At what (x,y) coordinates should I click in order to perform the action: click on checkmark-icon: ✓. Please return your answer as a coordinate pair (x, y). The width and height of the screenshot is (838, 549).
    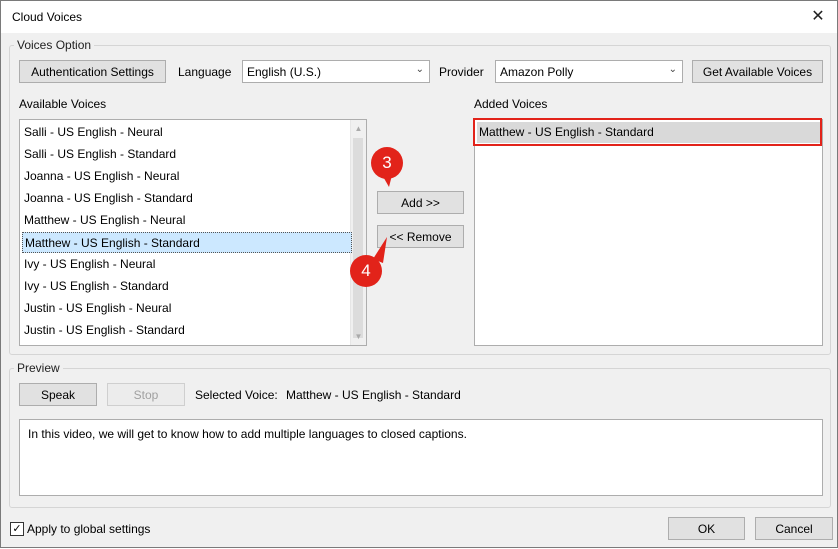
    Looking at the image, I should click on (17, 529).